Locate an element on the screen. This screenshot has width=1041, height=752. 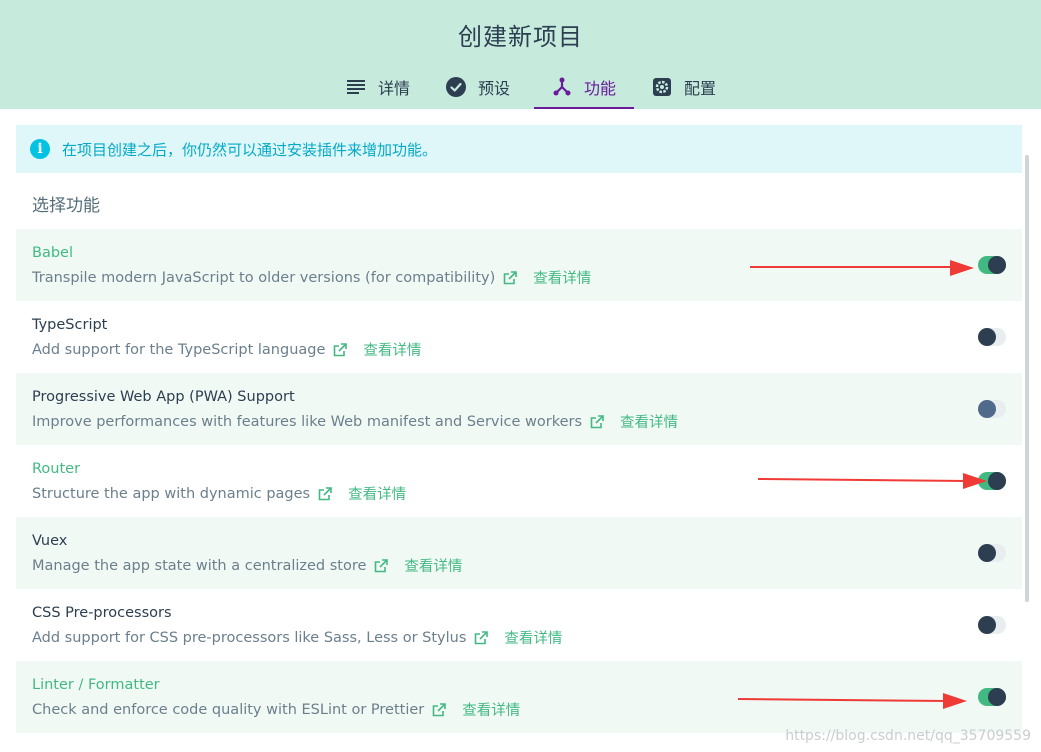
tab-configuration: 配置 is located at coordinates (682, 87).